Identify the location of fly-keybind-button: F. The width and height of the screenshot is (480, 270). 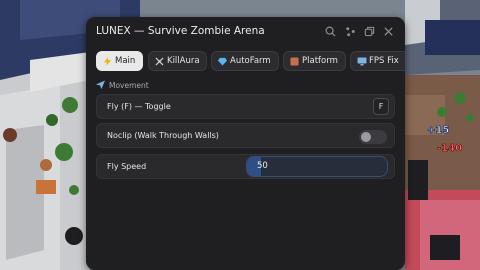
(381, 106).